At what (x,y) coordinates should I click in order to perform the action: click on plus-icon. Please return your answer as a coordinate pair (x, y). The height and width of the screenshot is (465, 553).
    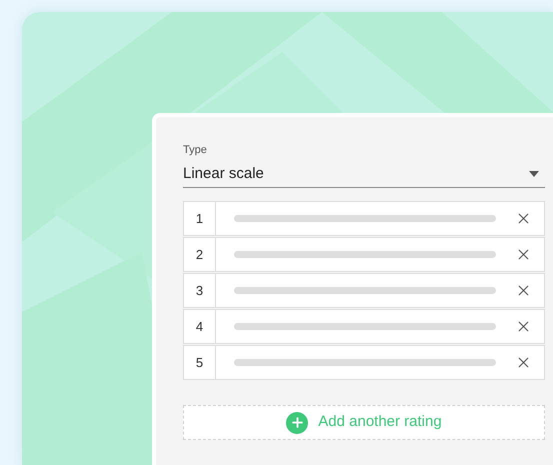
    Looking at the image, I should click on (297, 423).